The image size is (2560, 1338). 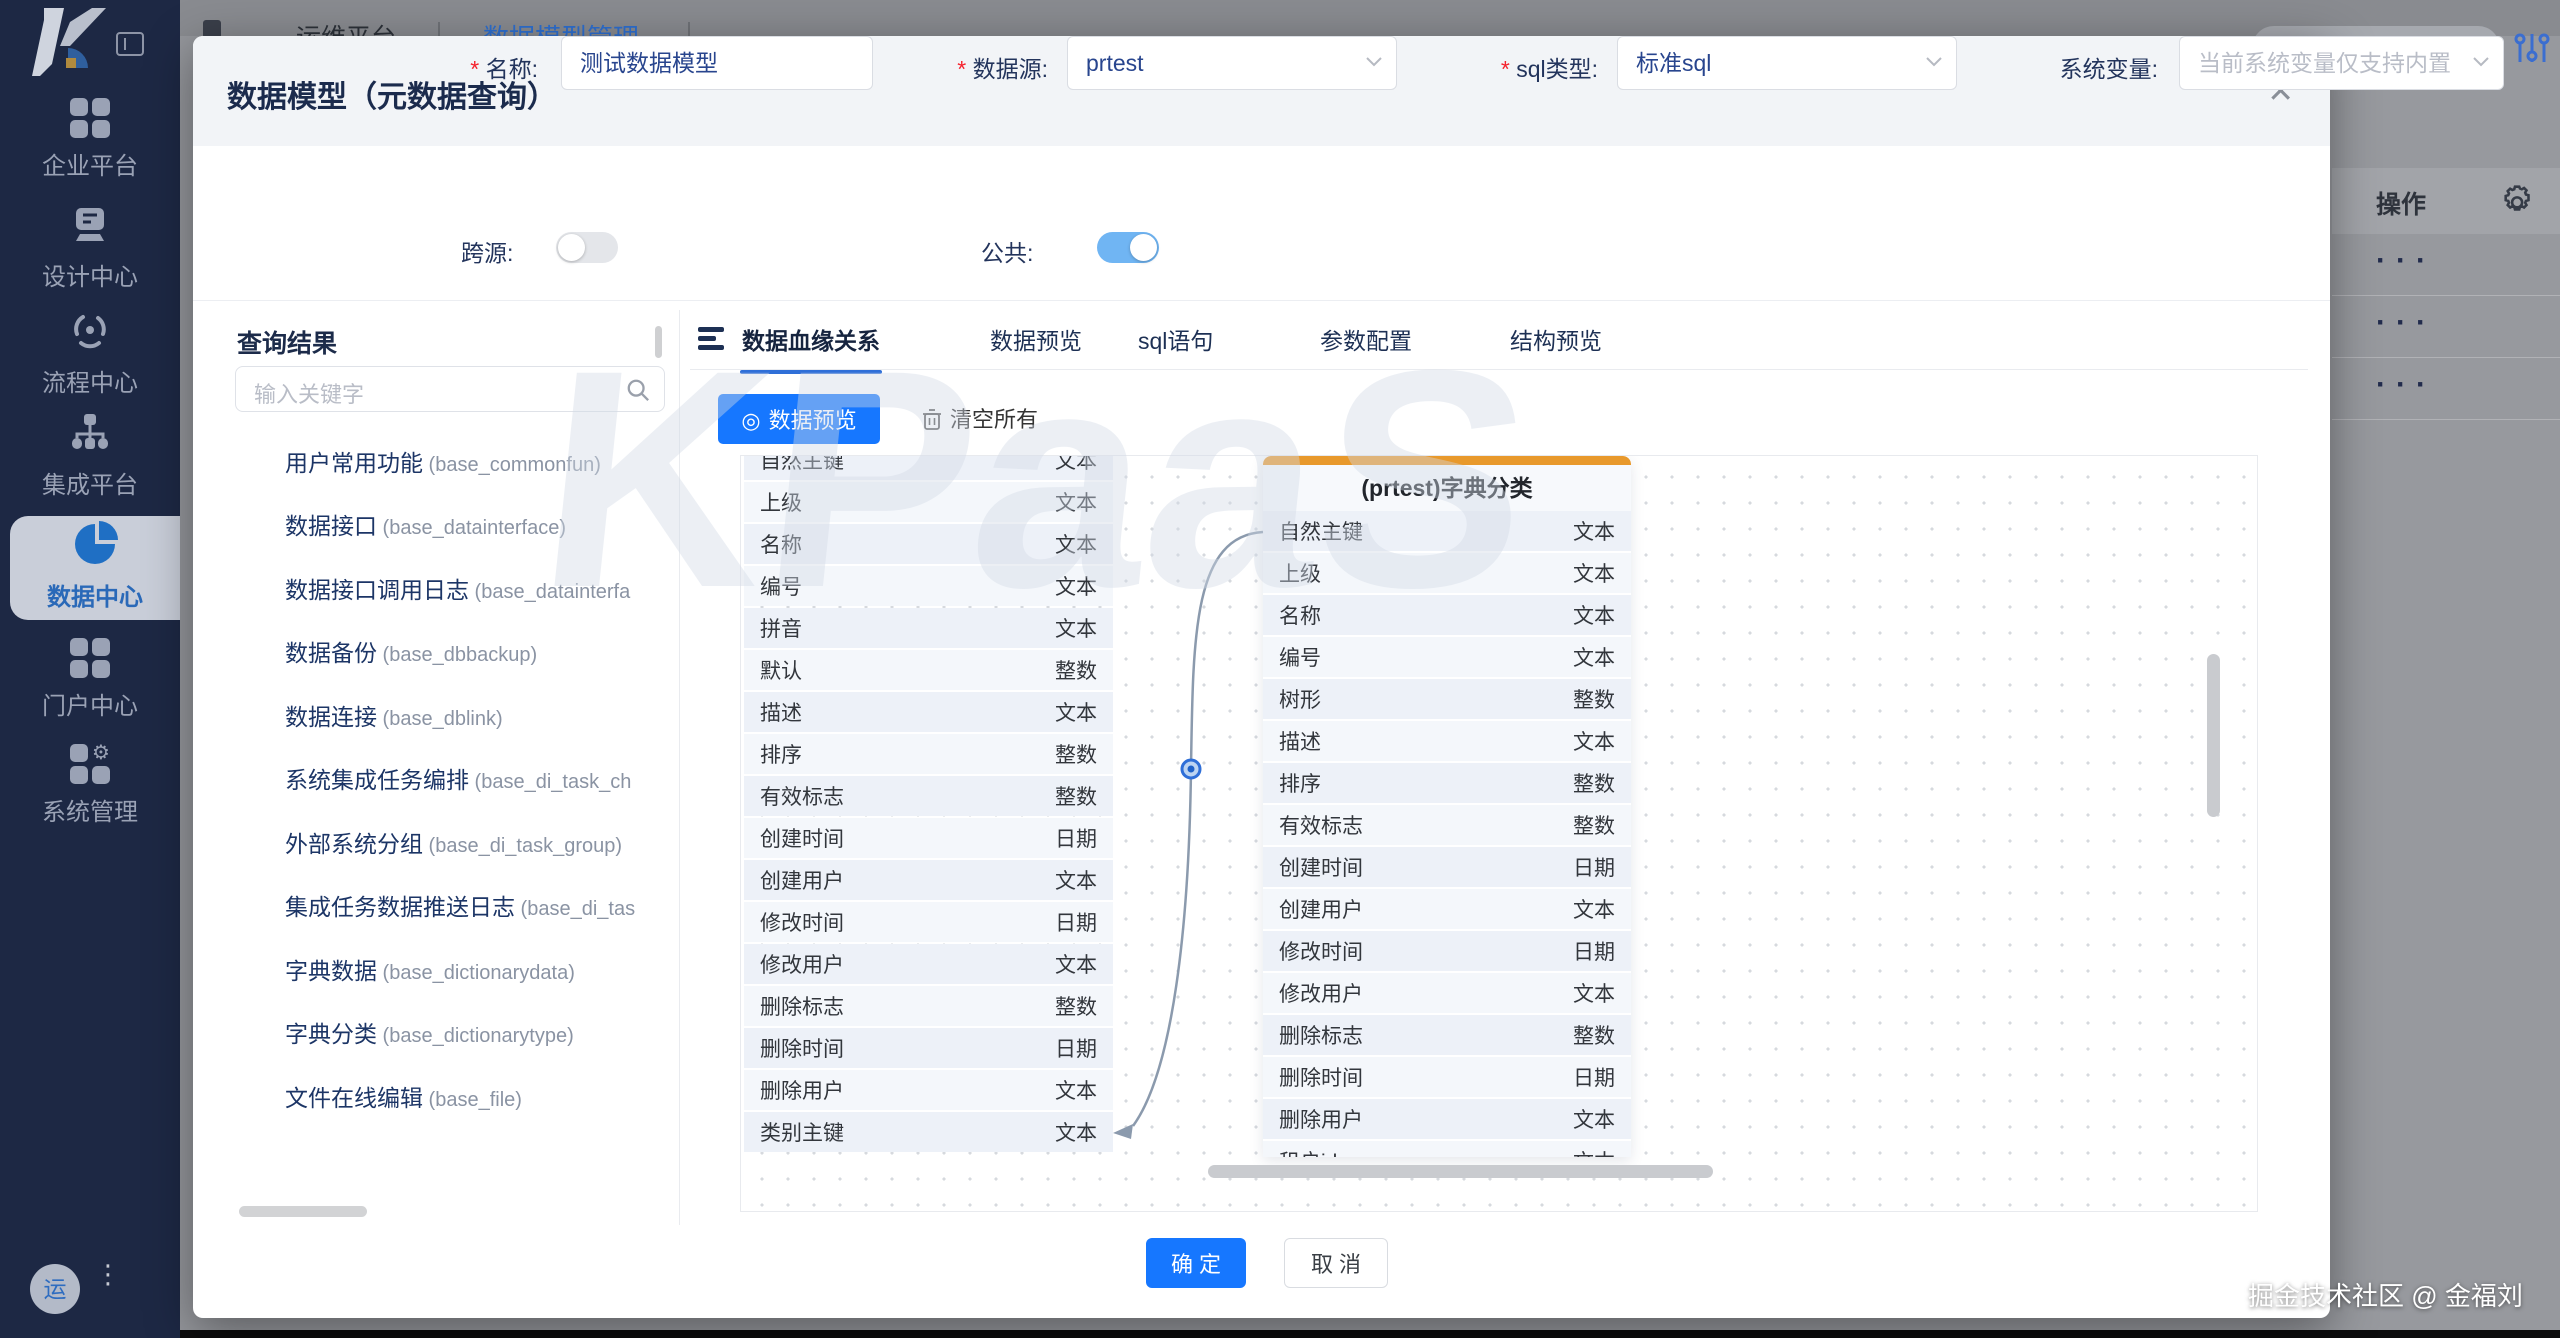 I want to click on query-result-item: 数据连接 (base_dblink), so click(x=394, y=715).